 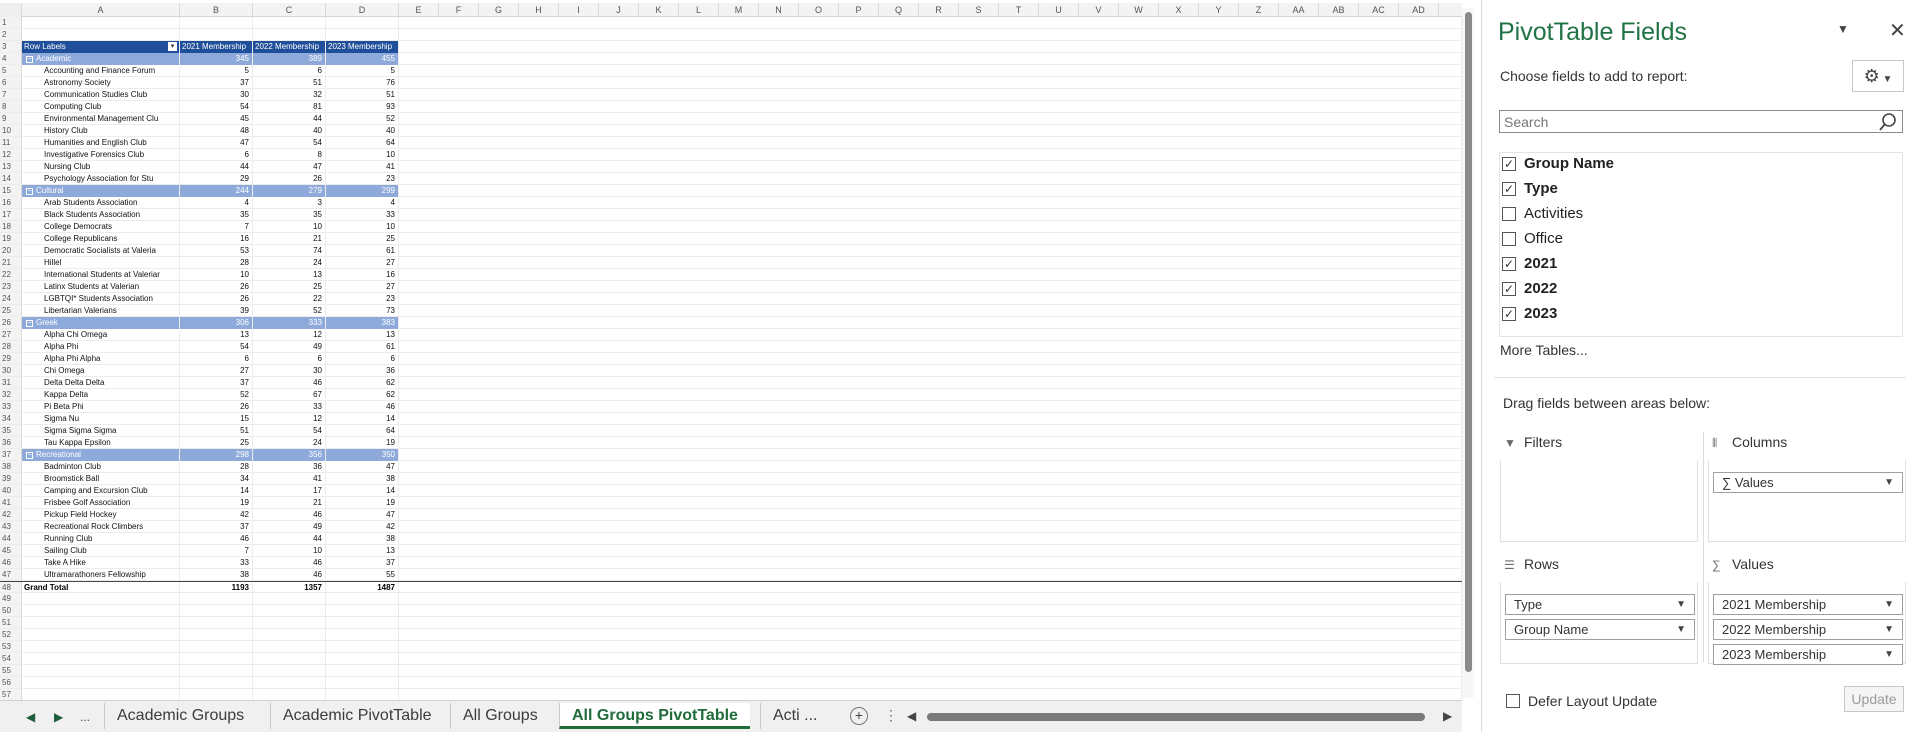 I want to click on row-number: 6, so click(x=11, y=82).